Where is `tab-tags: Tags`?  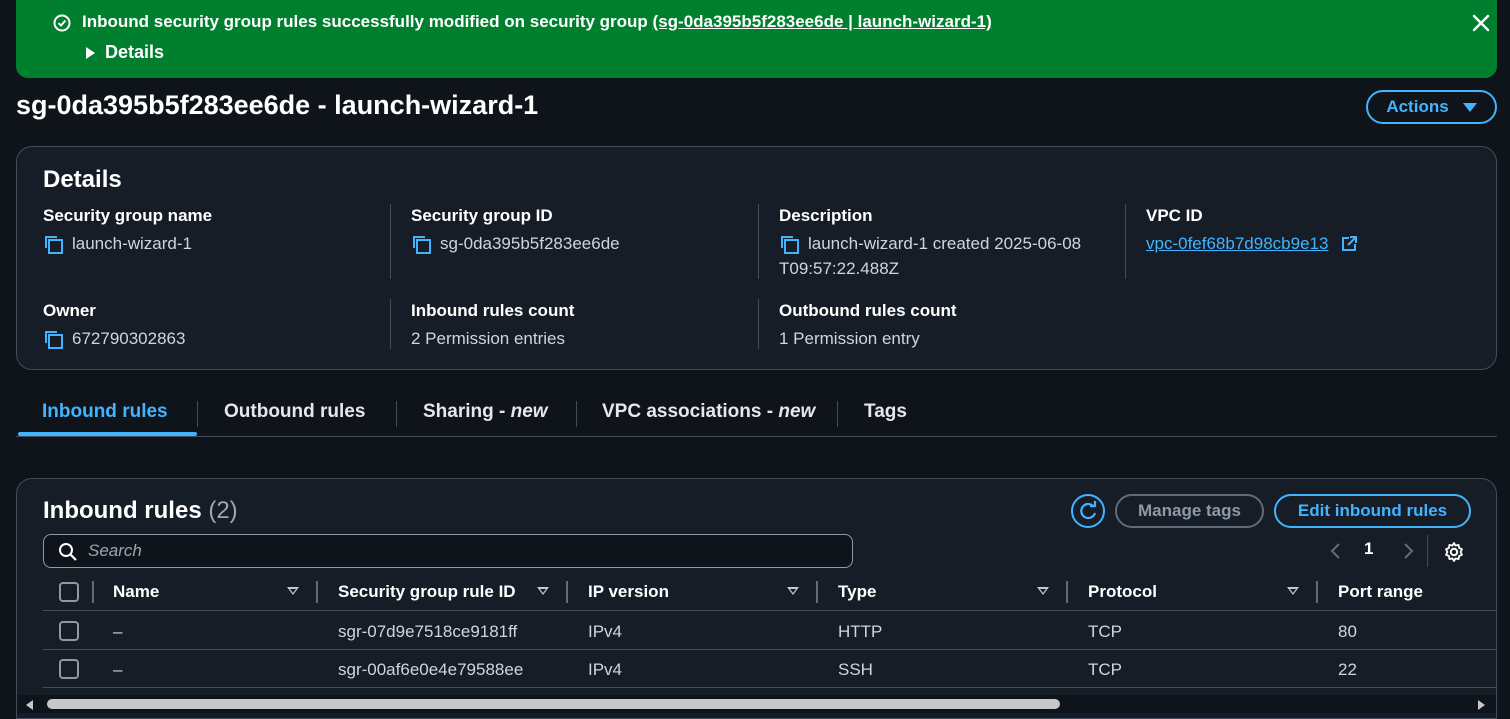
tab-tags: Tags is located at coordinates (885, 412).